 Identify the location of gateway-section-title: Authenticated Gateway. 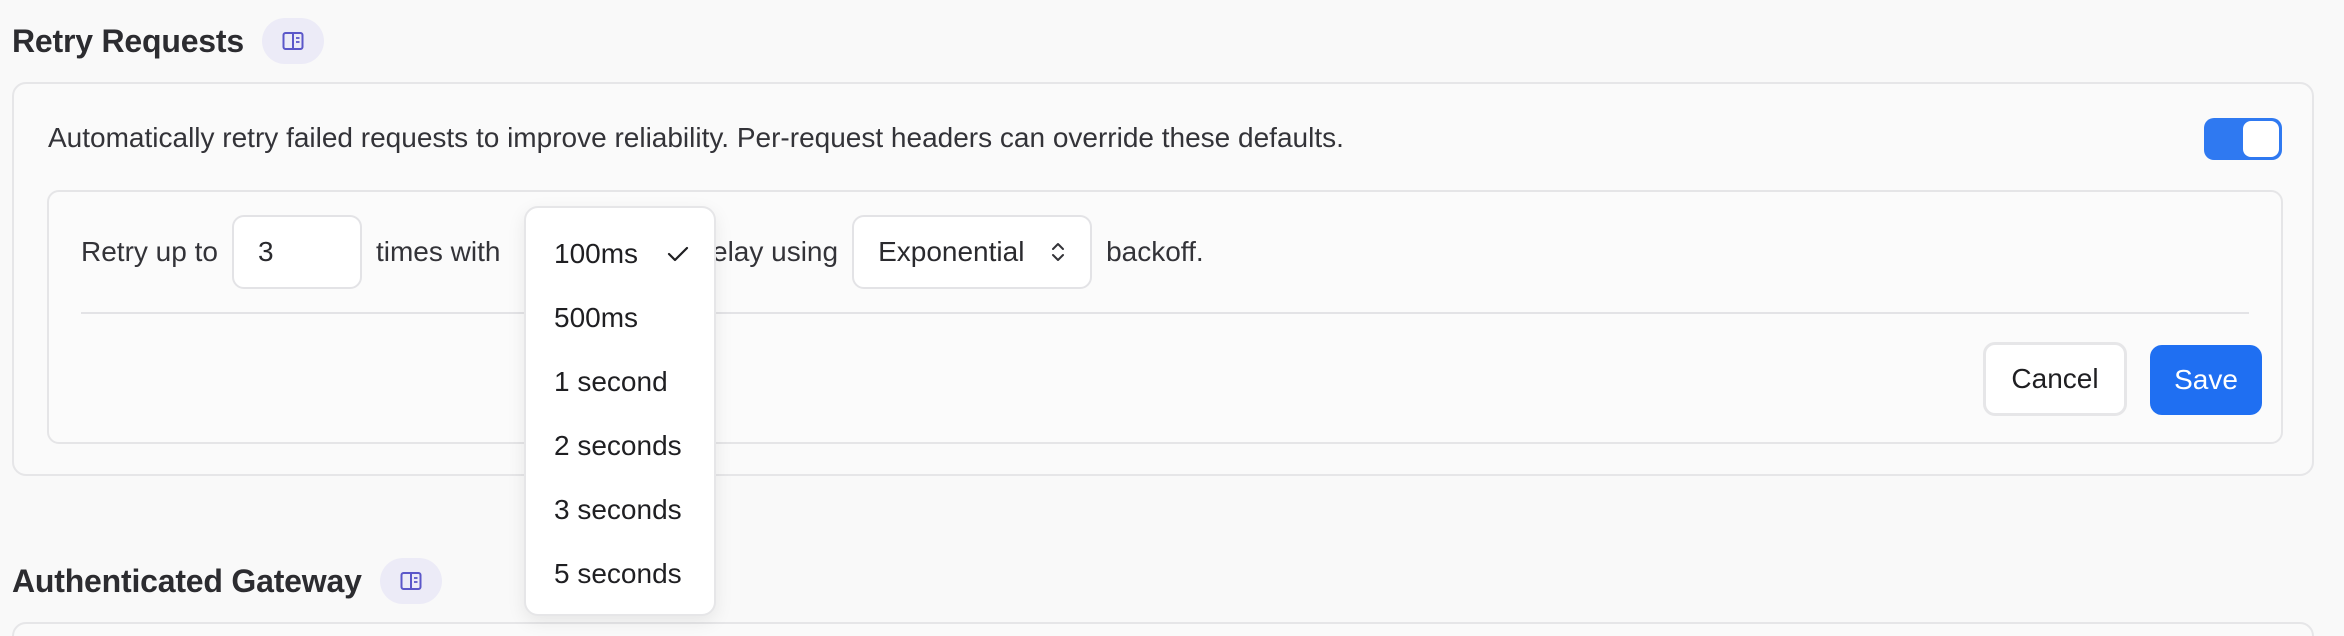
(187, 580).